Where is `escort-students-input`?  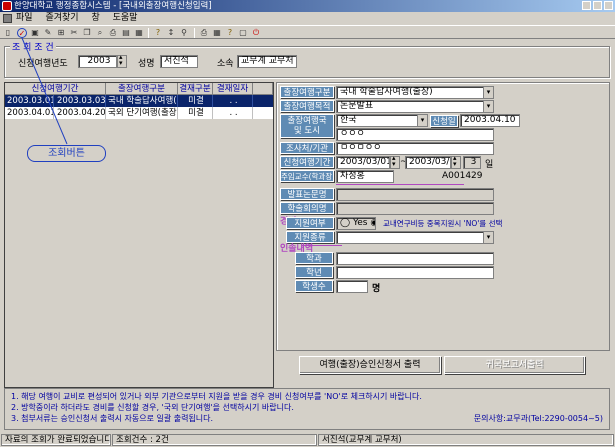 escort-students-input is located at coordinates (352, 286).